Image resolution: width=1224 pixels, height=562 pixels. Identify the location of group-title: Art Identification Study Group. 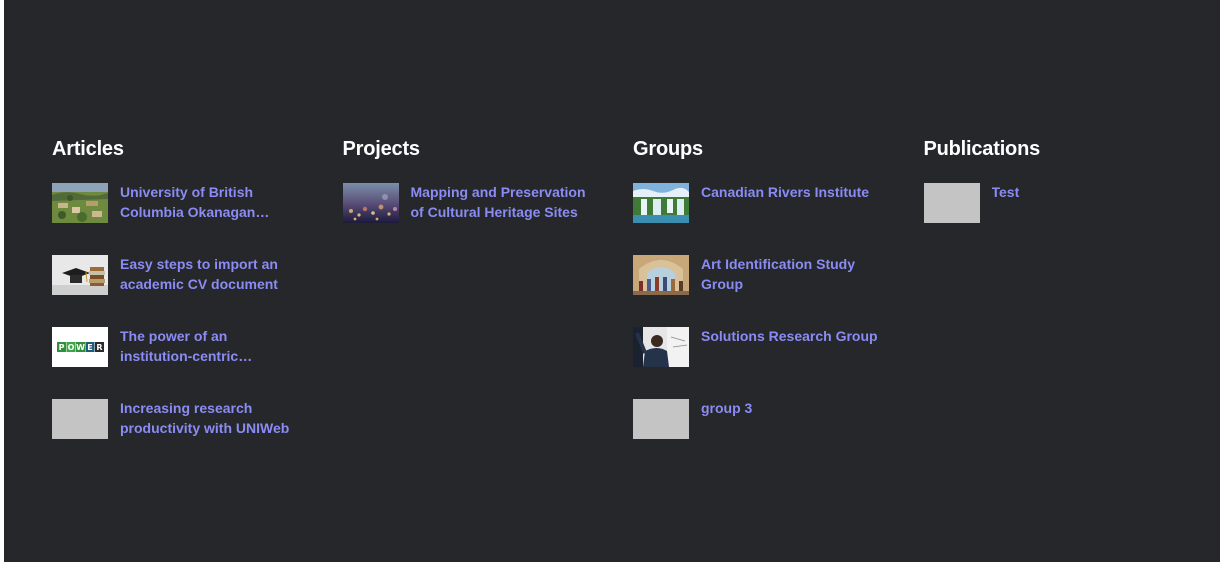
(790, 274).